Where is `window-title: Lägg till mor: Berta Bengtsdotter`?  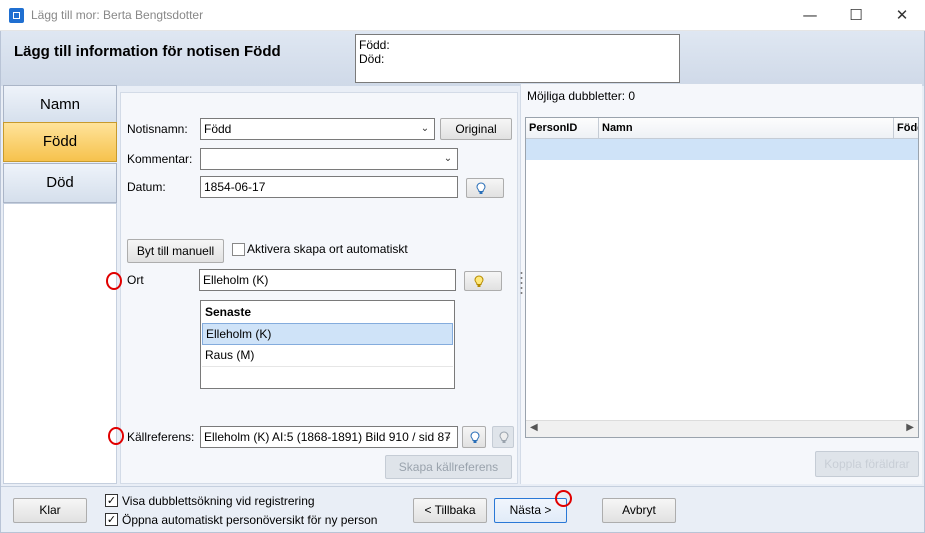
window-title: Lägg till mor: Berta Bengtsdotter is located at coordinates (117, 15).